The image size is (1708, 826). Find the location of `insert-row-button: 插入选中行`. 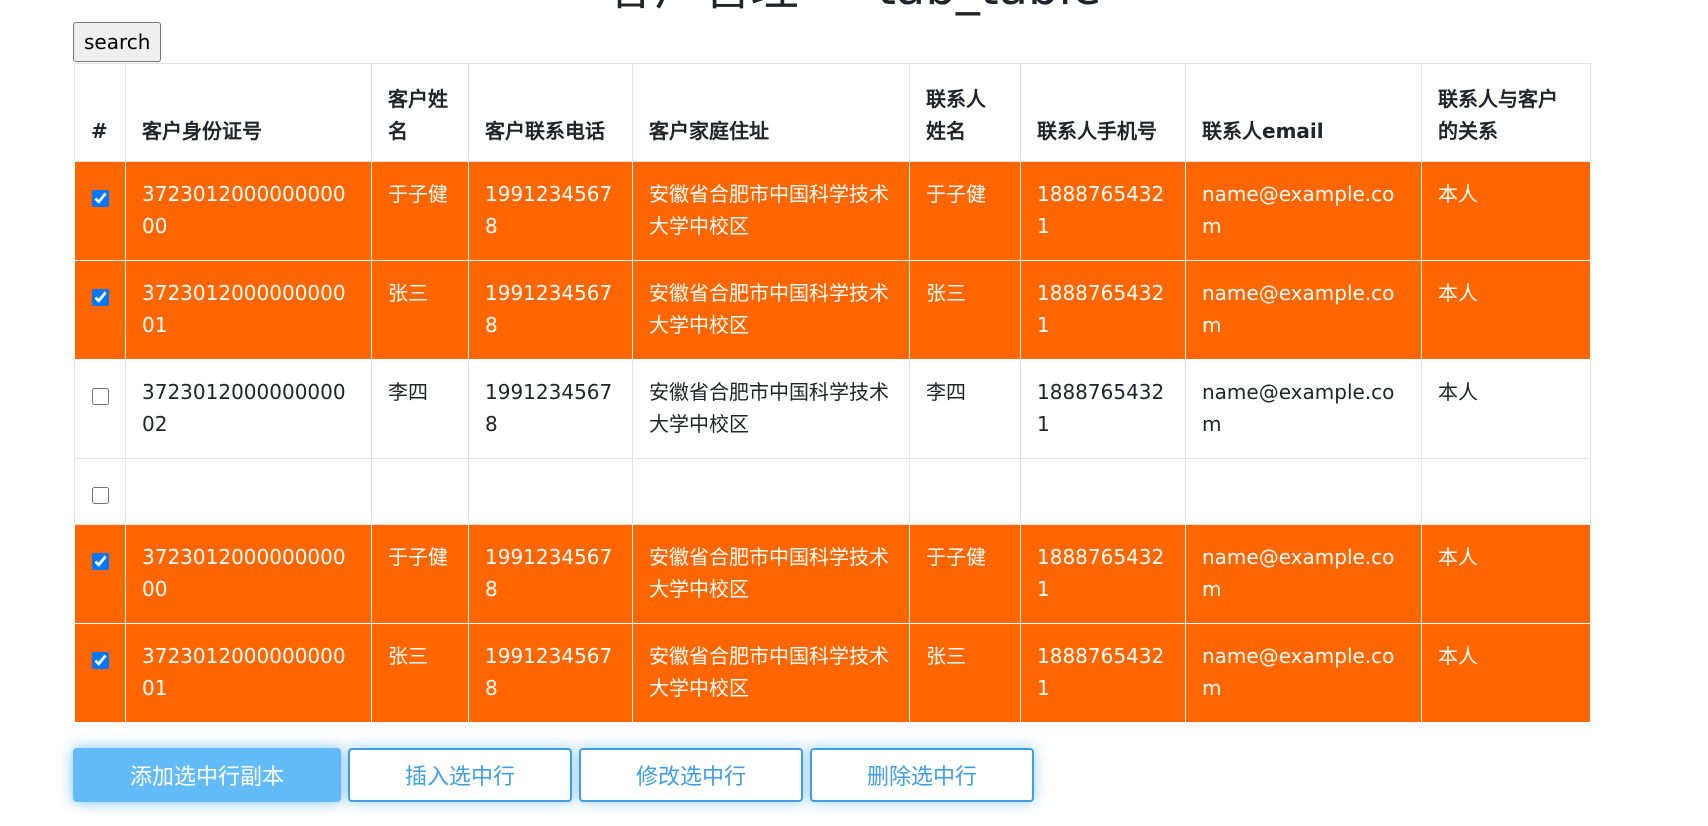

insert-row-button: 插入选中行 is located at coordinates (460, 775).